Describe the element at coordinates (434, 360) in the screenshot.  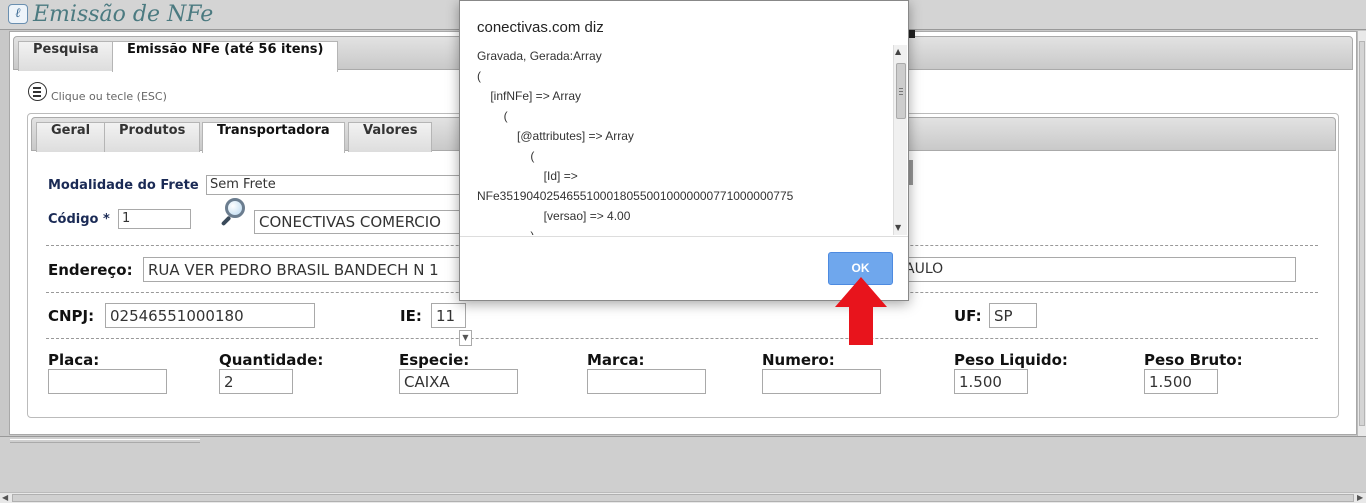
I see `especie-label: Especie:` at that location.